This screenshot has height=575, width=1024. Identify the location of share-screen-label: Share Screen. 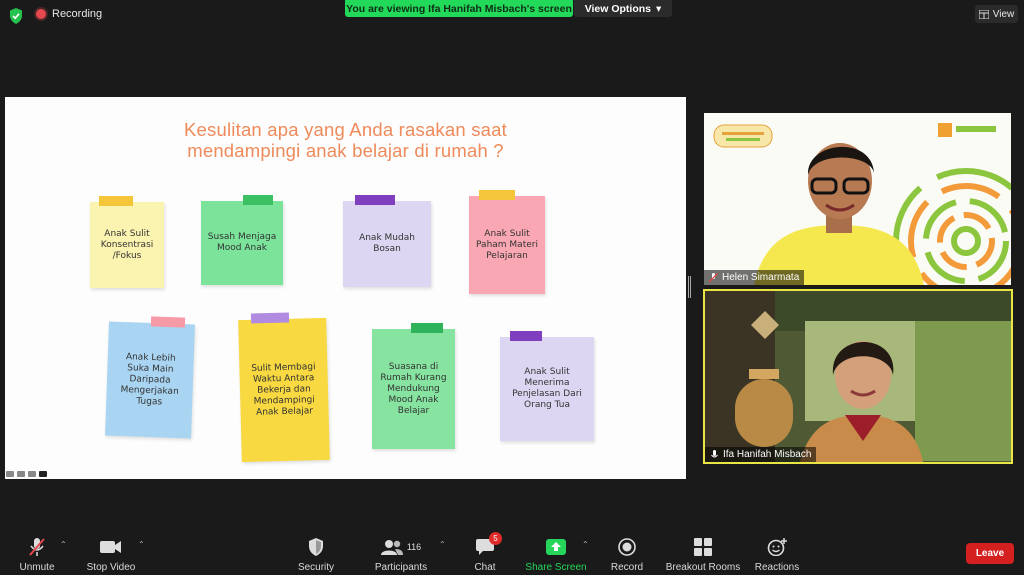
(556, 567).